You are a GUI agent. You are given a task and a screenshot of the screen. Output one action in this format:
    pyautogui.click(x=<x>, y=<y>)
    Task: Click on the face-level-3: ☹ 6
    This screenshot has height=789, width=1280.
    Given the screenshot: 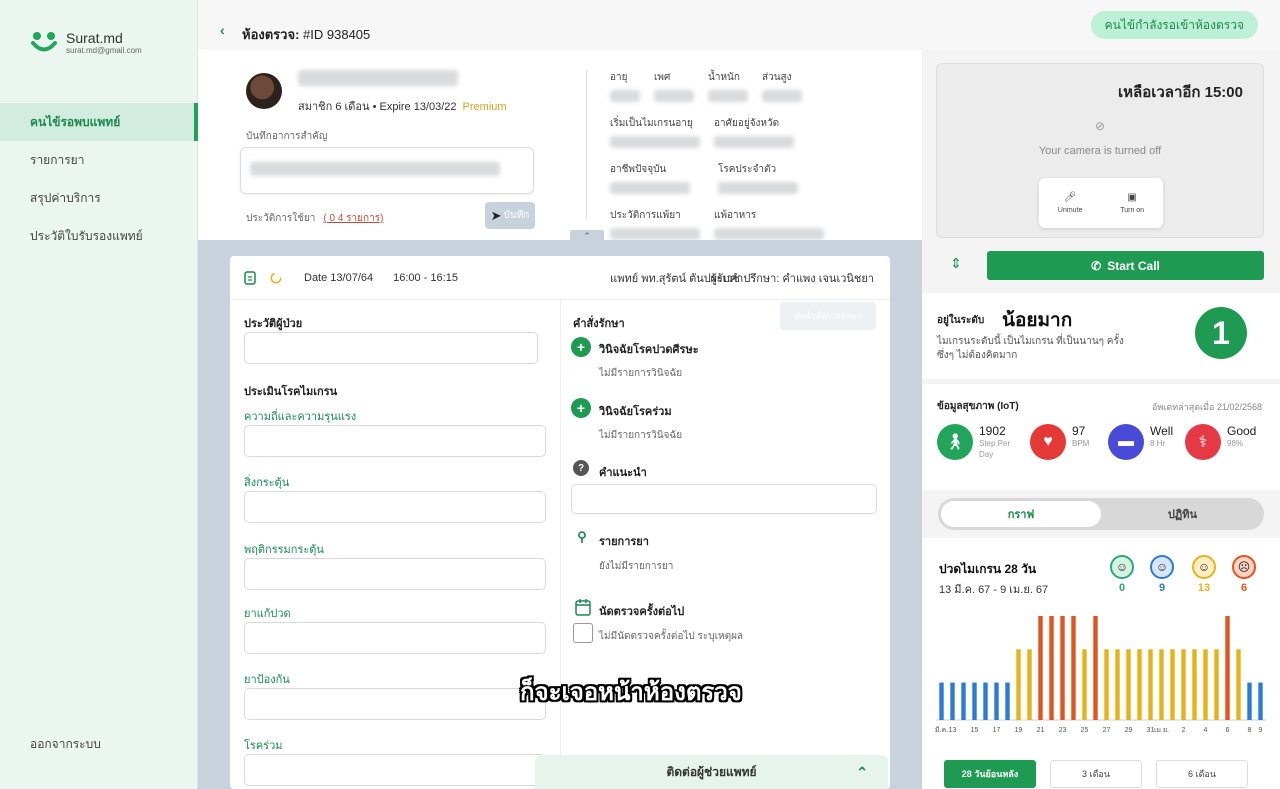 What is the action you would take?
    pyautogui.click(x=1244, y=574)
    